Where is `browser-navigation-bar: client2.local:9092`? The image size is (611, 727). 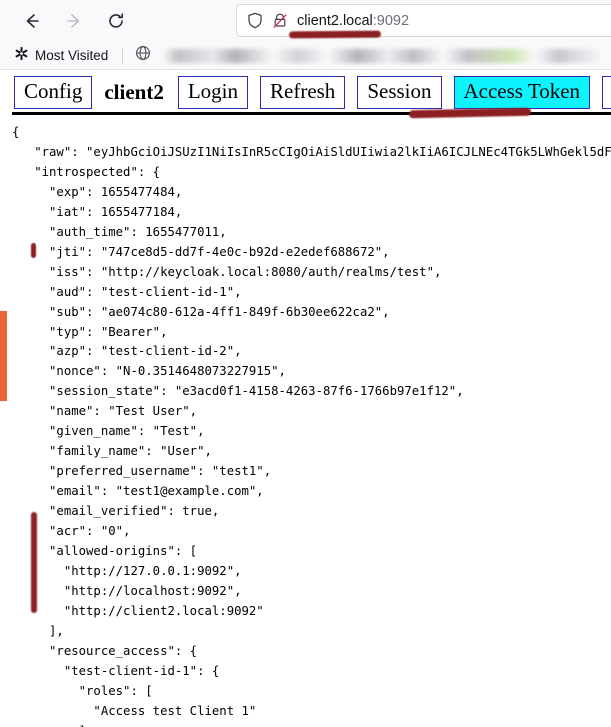 browser-navigation-bar: client2.local:9092 is located at coordinates (305, 21).